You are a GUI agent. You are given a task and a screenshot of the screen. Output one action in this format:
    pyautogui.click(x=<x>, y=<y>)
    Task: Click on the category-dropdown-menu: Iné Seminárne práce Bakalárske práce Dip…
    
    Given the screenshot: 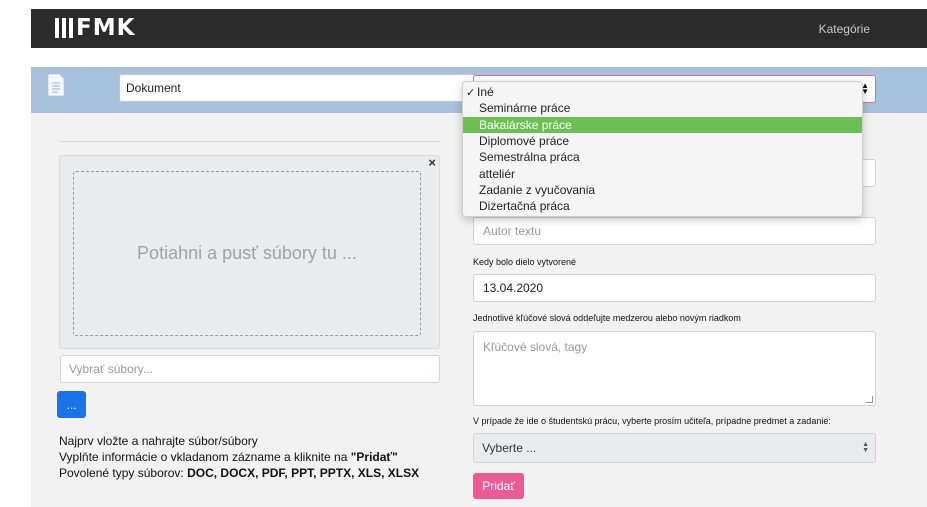 What is the action you would take?
    pyautogui.click(x=662, y=149)
    